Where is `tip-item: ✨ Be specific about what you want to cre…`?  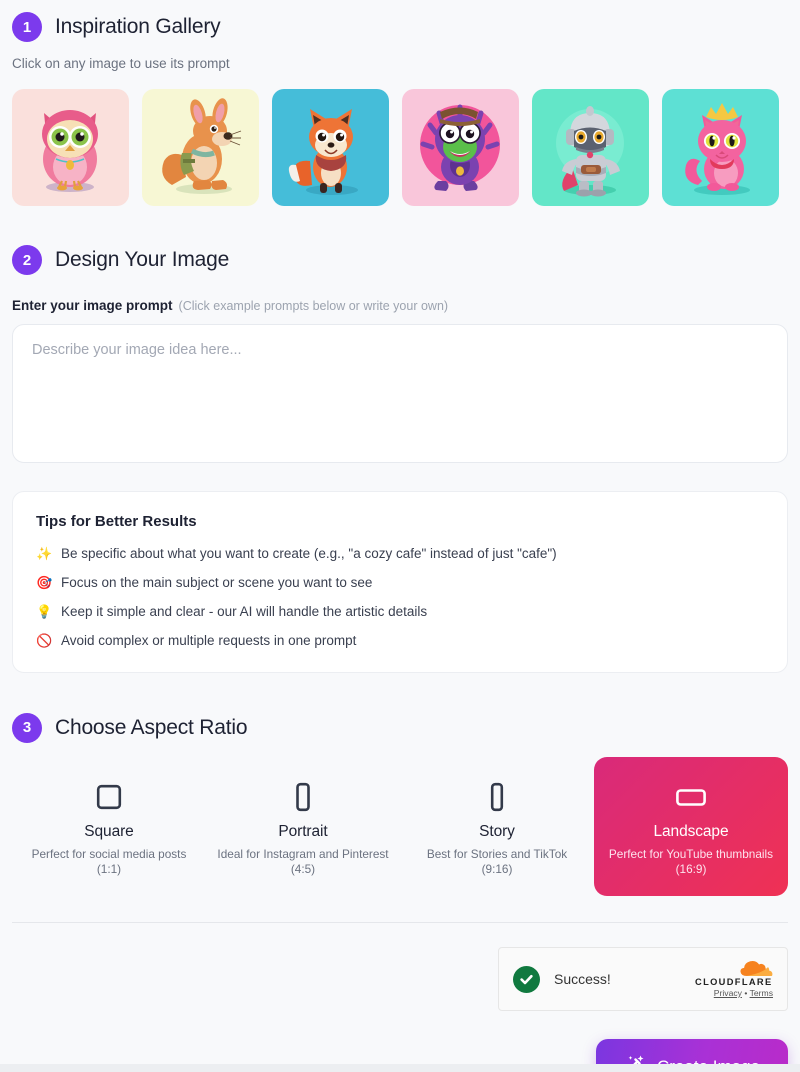 tip-item: ✨ Be specific about what you want to cre… is located at coordinates (400, 554).